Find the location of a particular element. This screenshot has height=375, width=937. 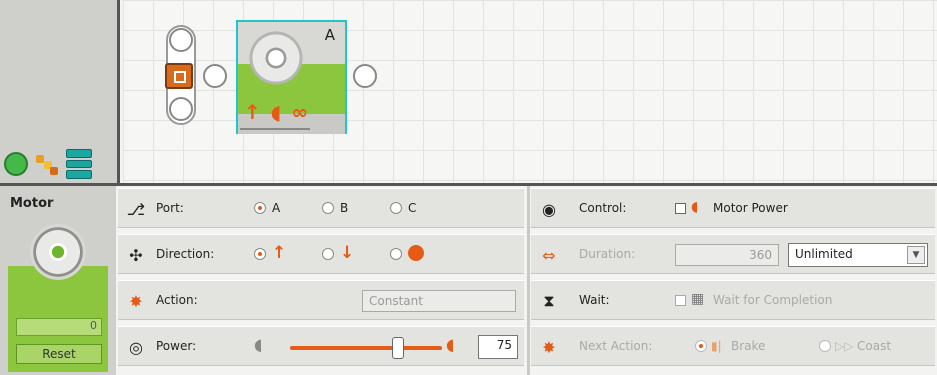

action-dropdown: Constant is located at coordinates (439, 301).